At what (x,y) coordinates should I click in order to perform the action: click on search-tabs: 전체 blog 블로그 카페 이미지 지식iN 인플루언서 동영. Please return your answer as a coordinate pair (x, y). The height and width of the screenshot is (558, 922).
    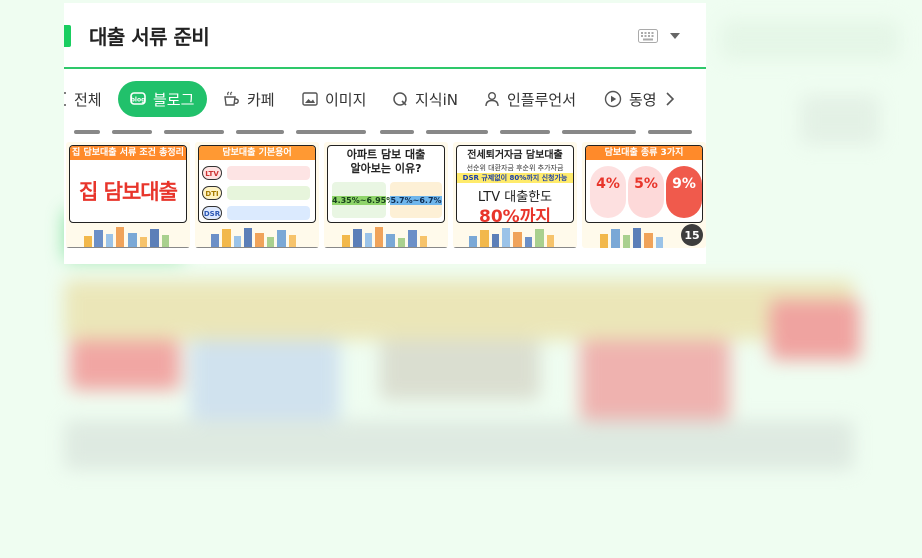
    Looking at the image, I should click on (385, 101).